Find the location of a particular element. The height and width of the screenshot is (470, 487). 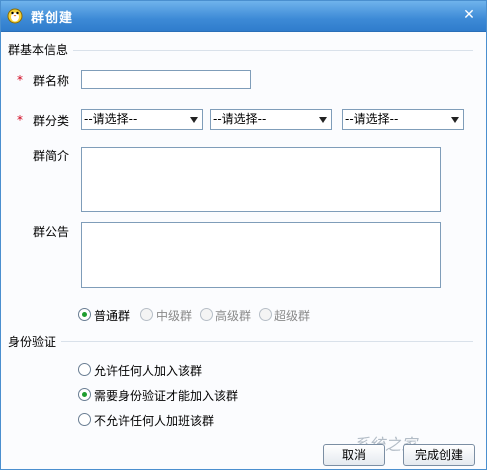

group-type-high-radio is located at coordinates (206, 314).